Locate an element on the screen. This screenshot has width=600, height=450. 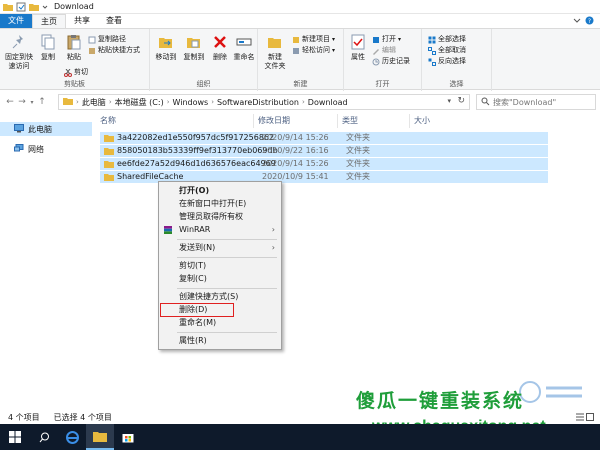
copy-icon is located at coordinates (48, 42).